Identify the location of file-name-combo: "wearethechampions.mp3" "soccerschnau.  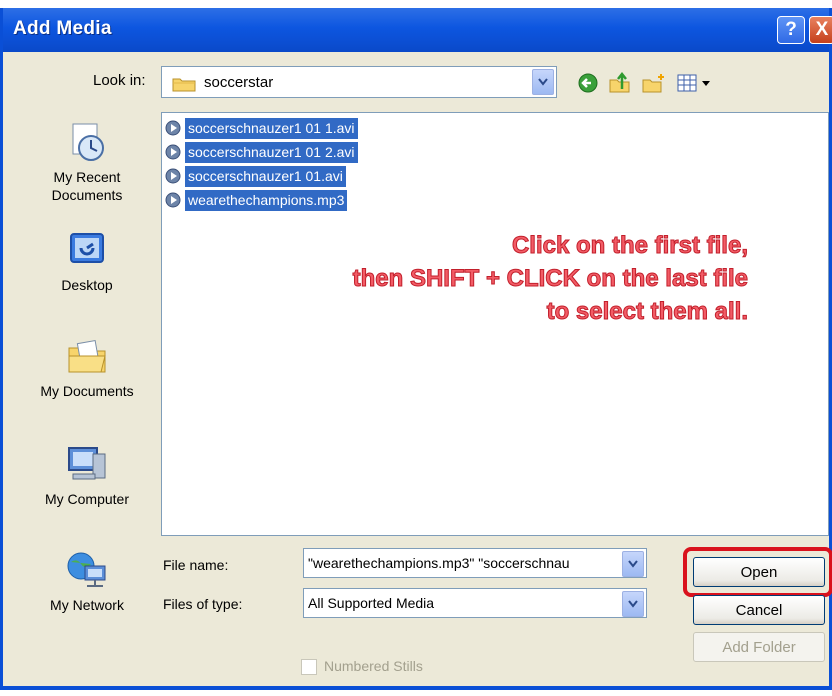
(475, 563).